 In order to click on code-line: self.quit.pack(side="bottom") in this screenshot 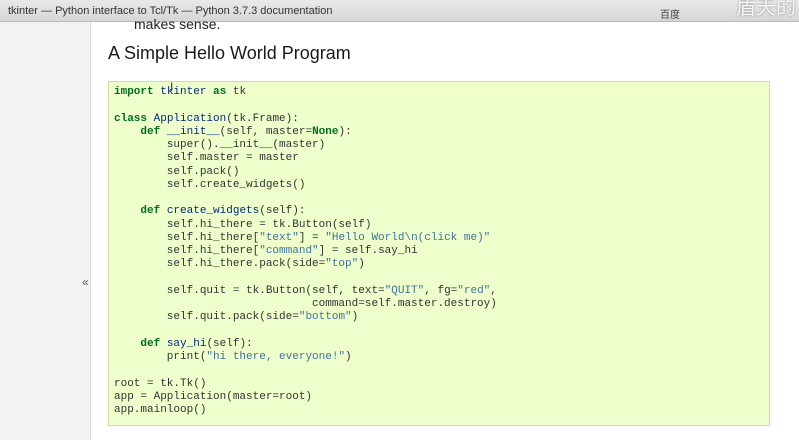, I will do `click(236, 317)`.